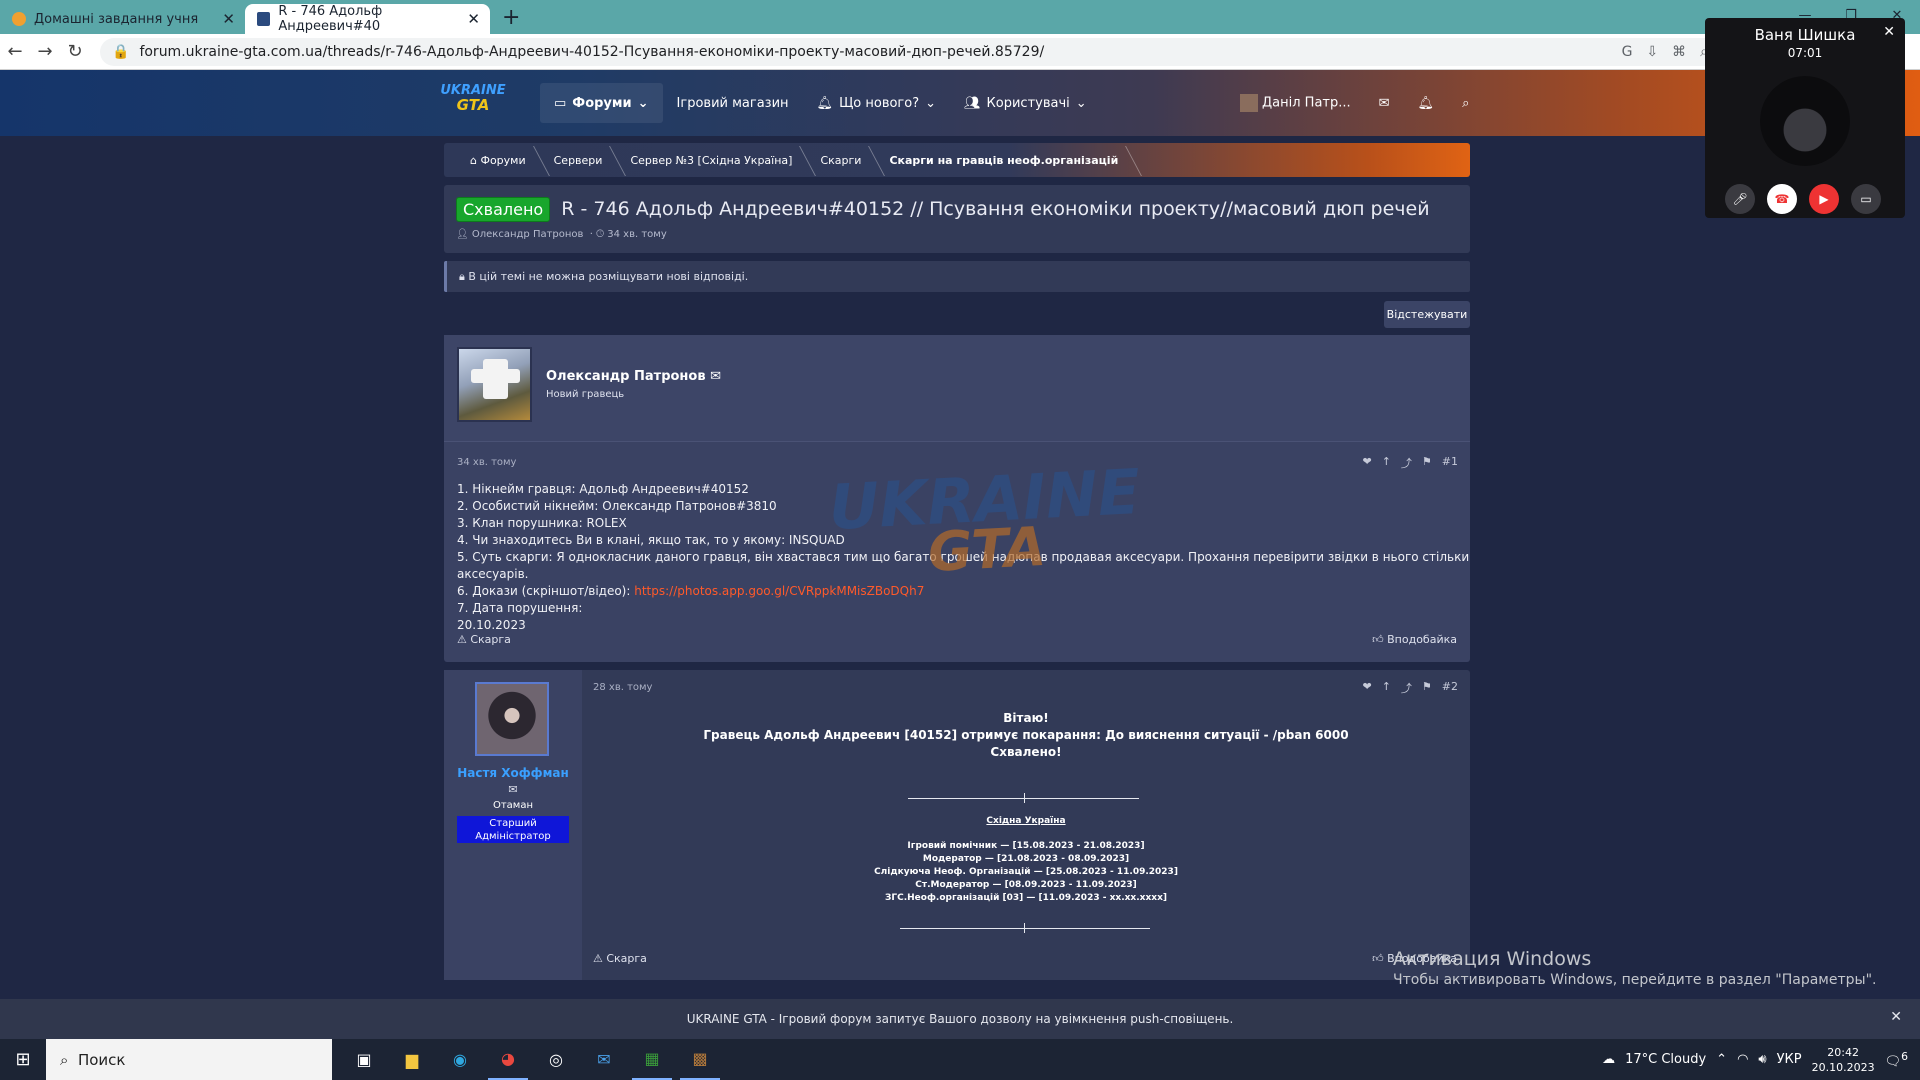 Image resolution: width=1920 pixels, height=1080 pixels. Describe the element at coordinates (876, 103) in the screenshot. I see `menu-whats-new: 🔔︎ Що нового? ⌄` at that location.